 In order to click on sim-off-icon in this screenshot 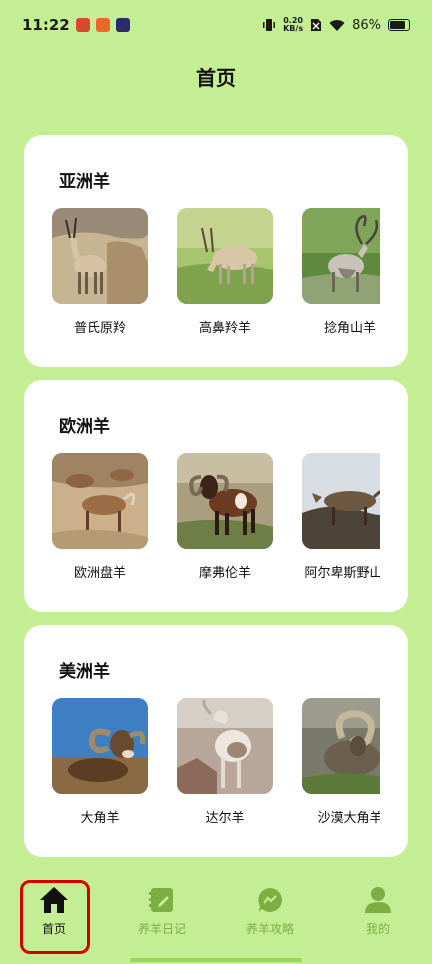, I will do `click(316, 25)`.